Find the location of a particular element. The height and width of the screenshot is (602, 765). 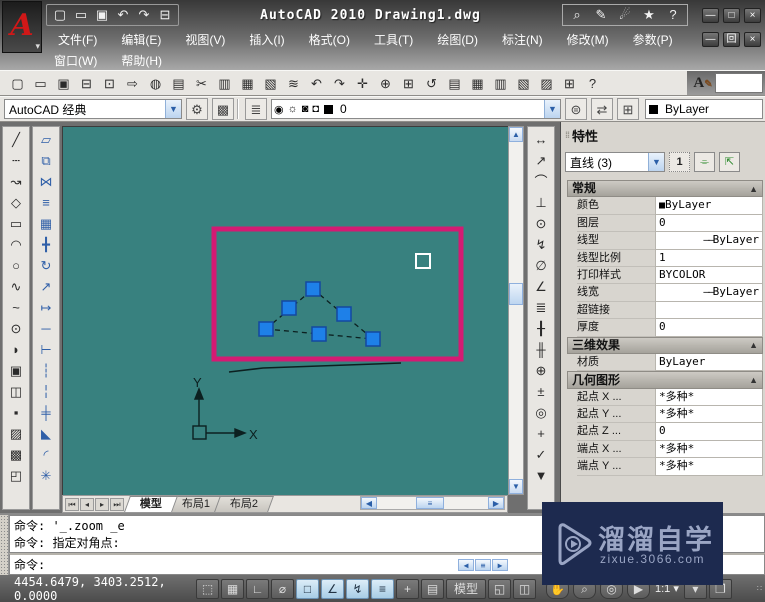

menu-item: 参数(P) is located at coordinates (653, 39).